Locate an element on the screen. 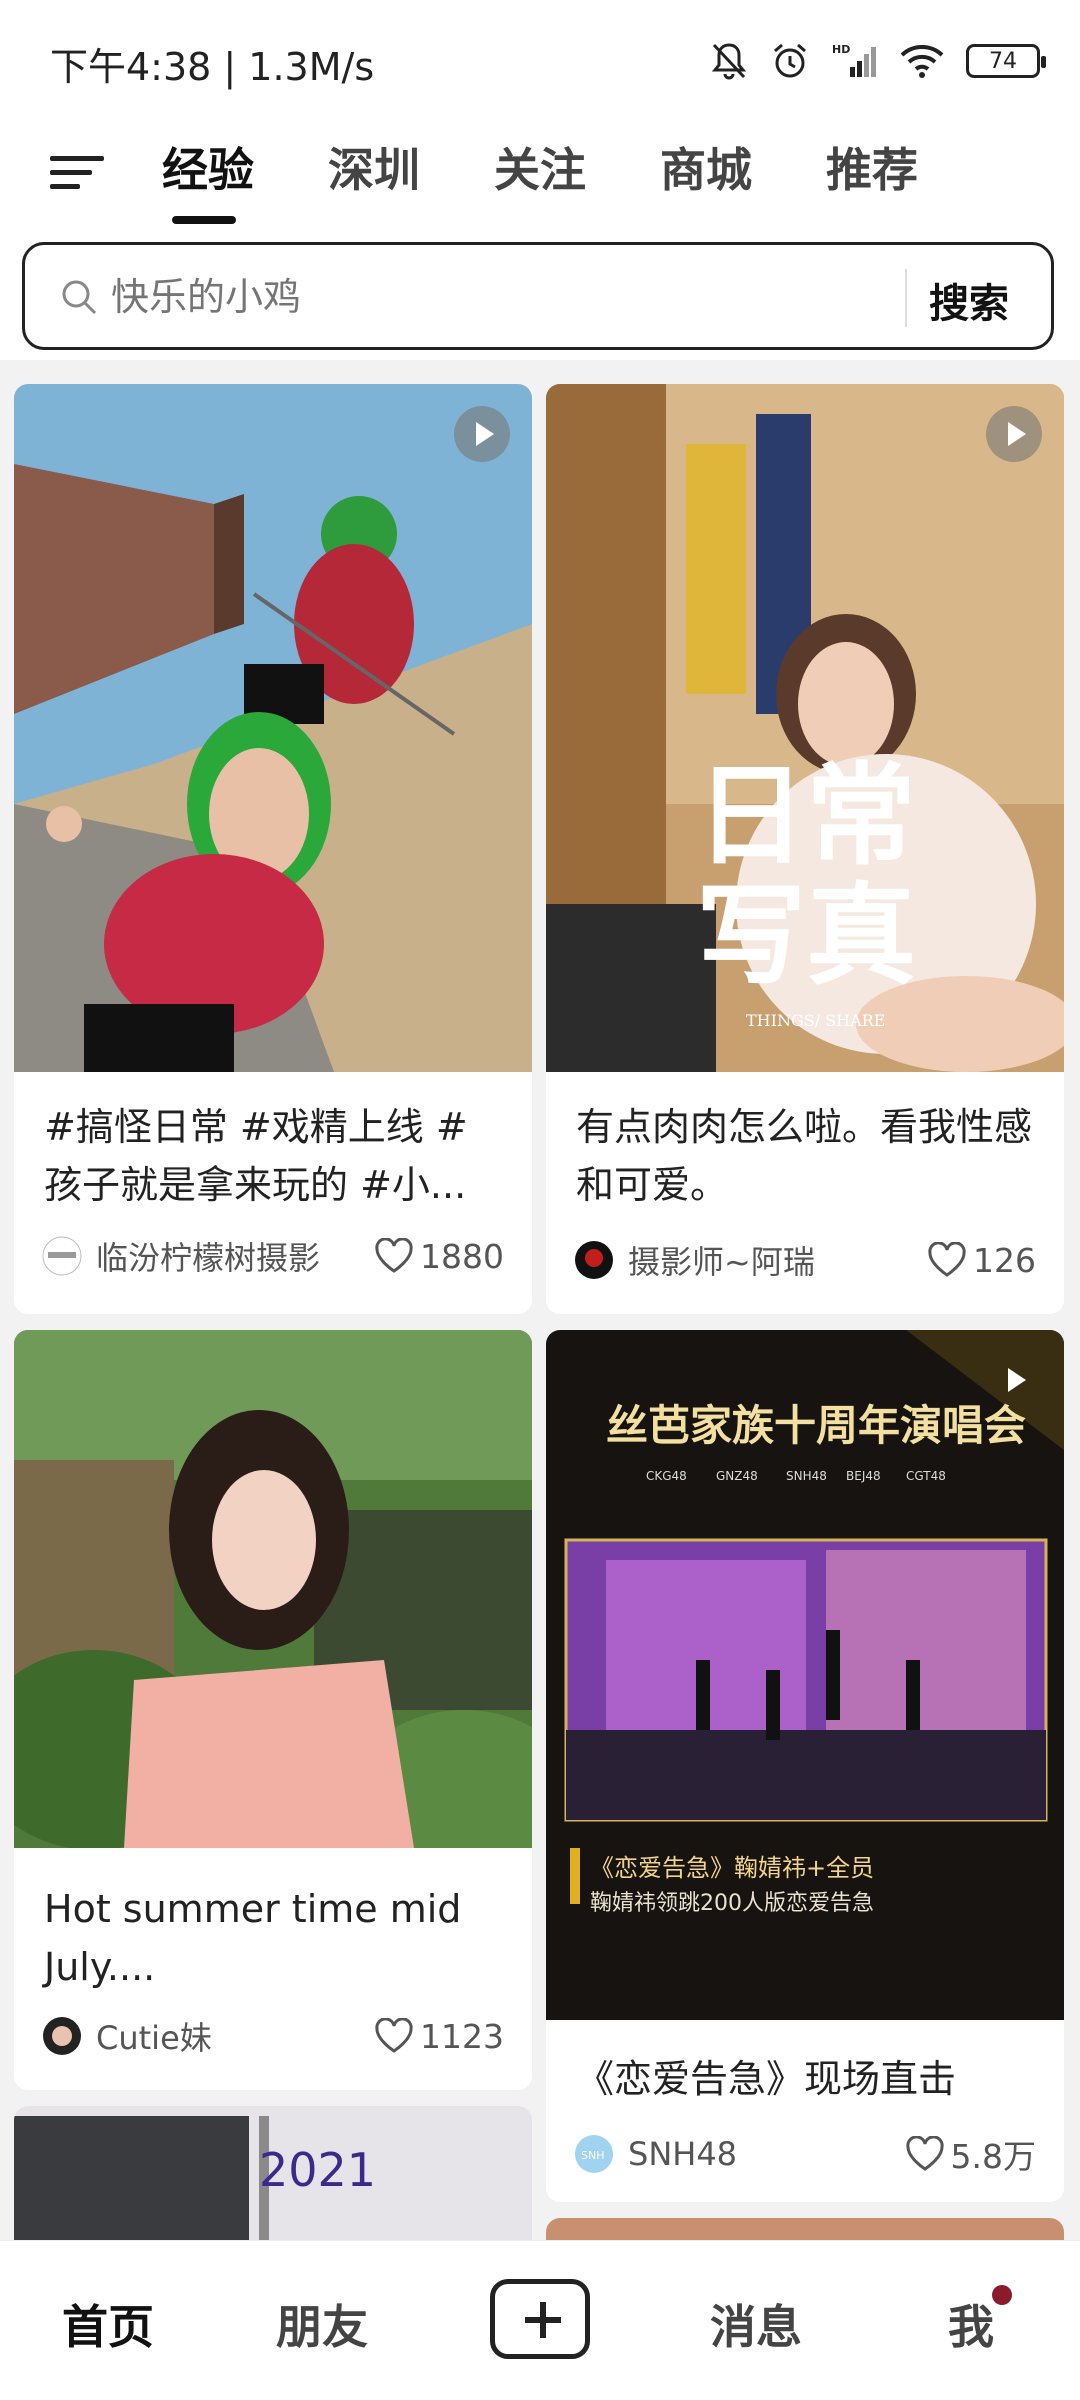  post-thumbnail: 日常 写真 THINGS/ SHARE is located at coordinates (805, 728).